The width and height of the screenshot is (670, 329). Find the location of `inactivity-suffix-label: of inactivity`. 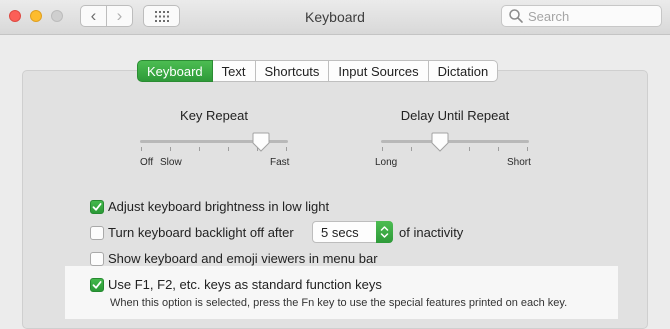

inactivity-suffix-label: of inactivity is located at coordinates (431, 232).